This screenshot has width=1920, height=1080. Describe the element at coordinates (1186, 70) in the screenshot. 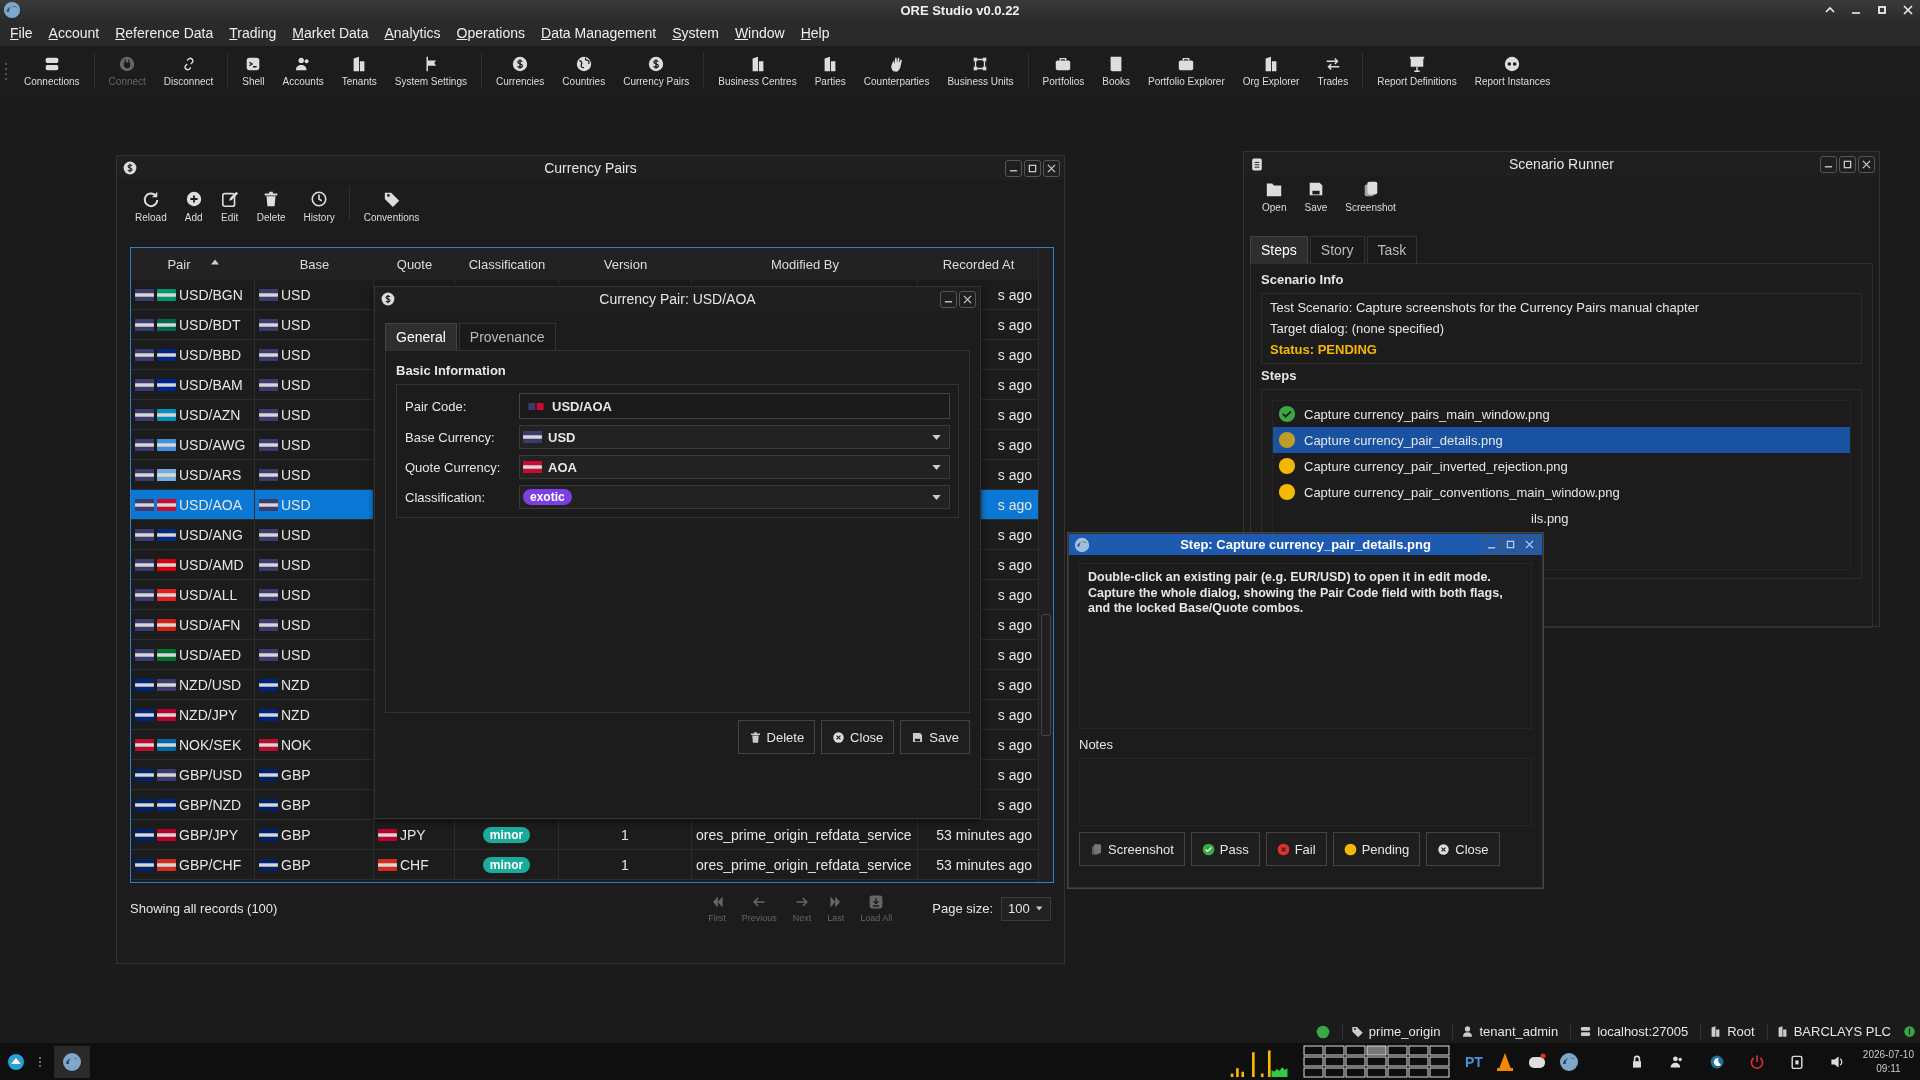

I see `toolbar-button: Portfolio Explorer` at that location.